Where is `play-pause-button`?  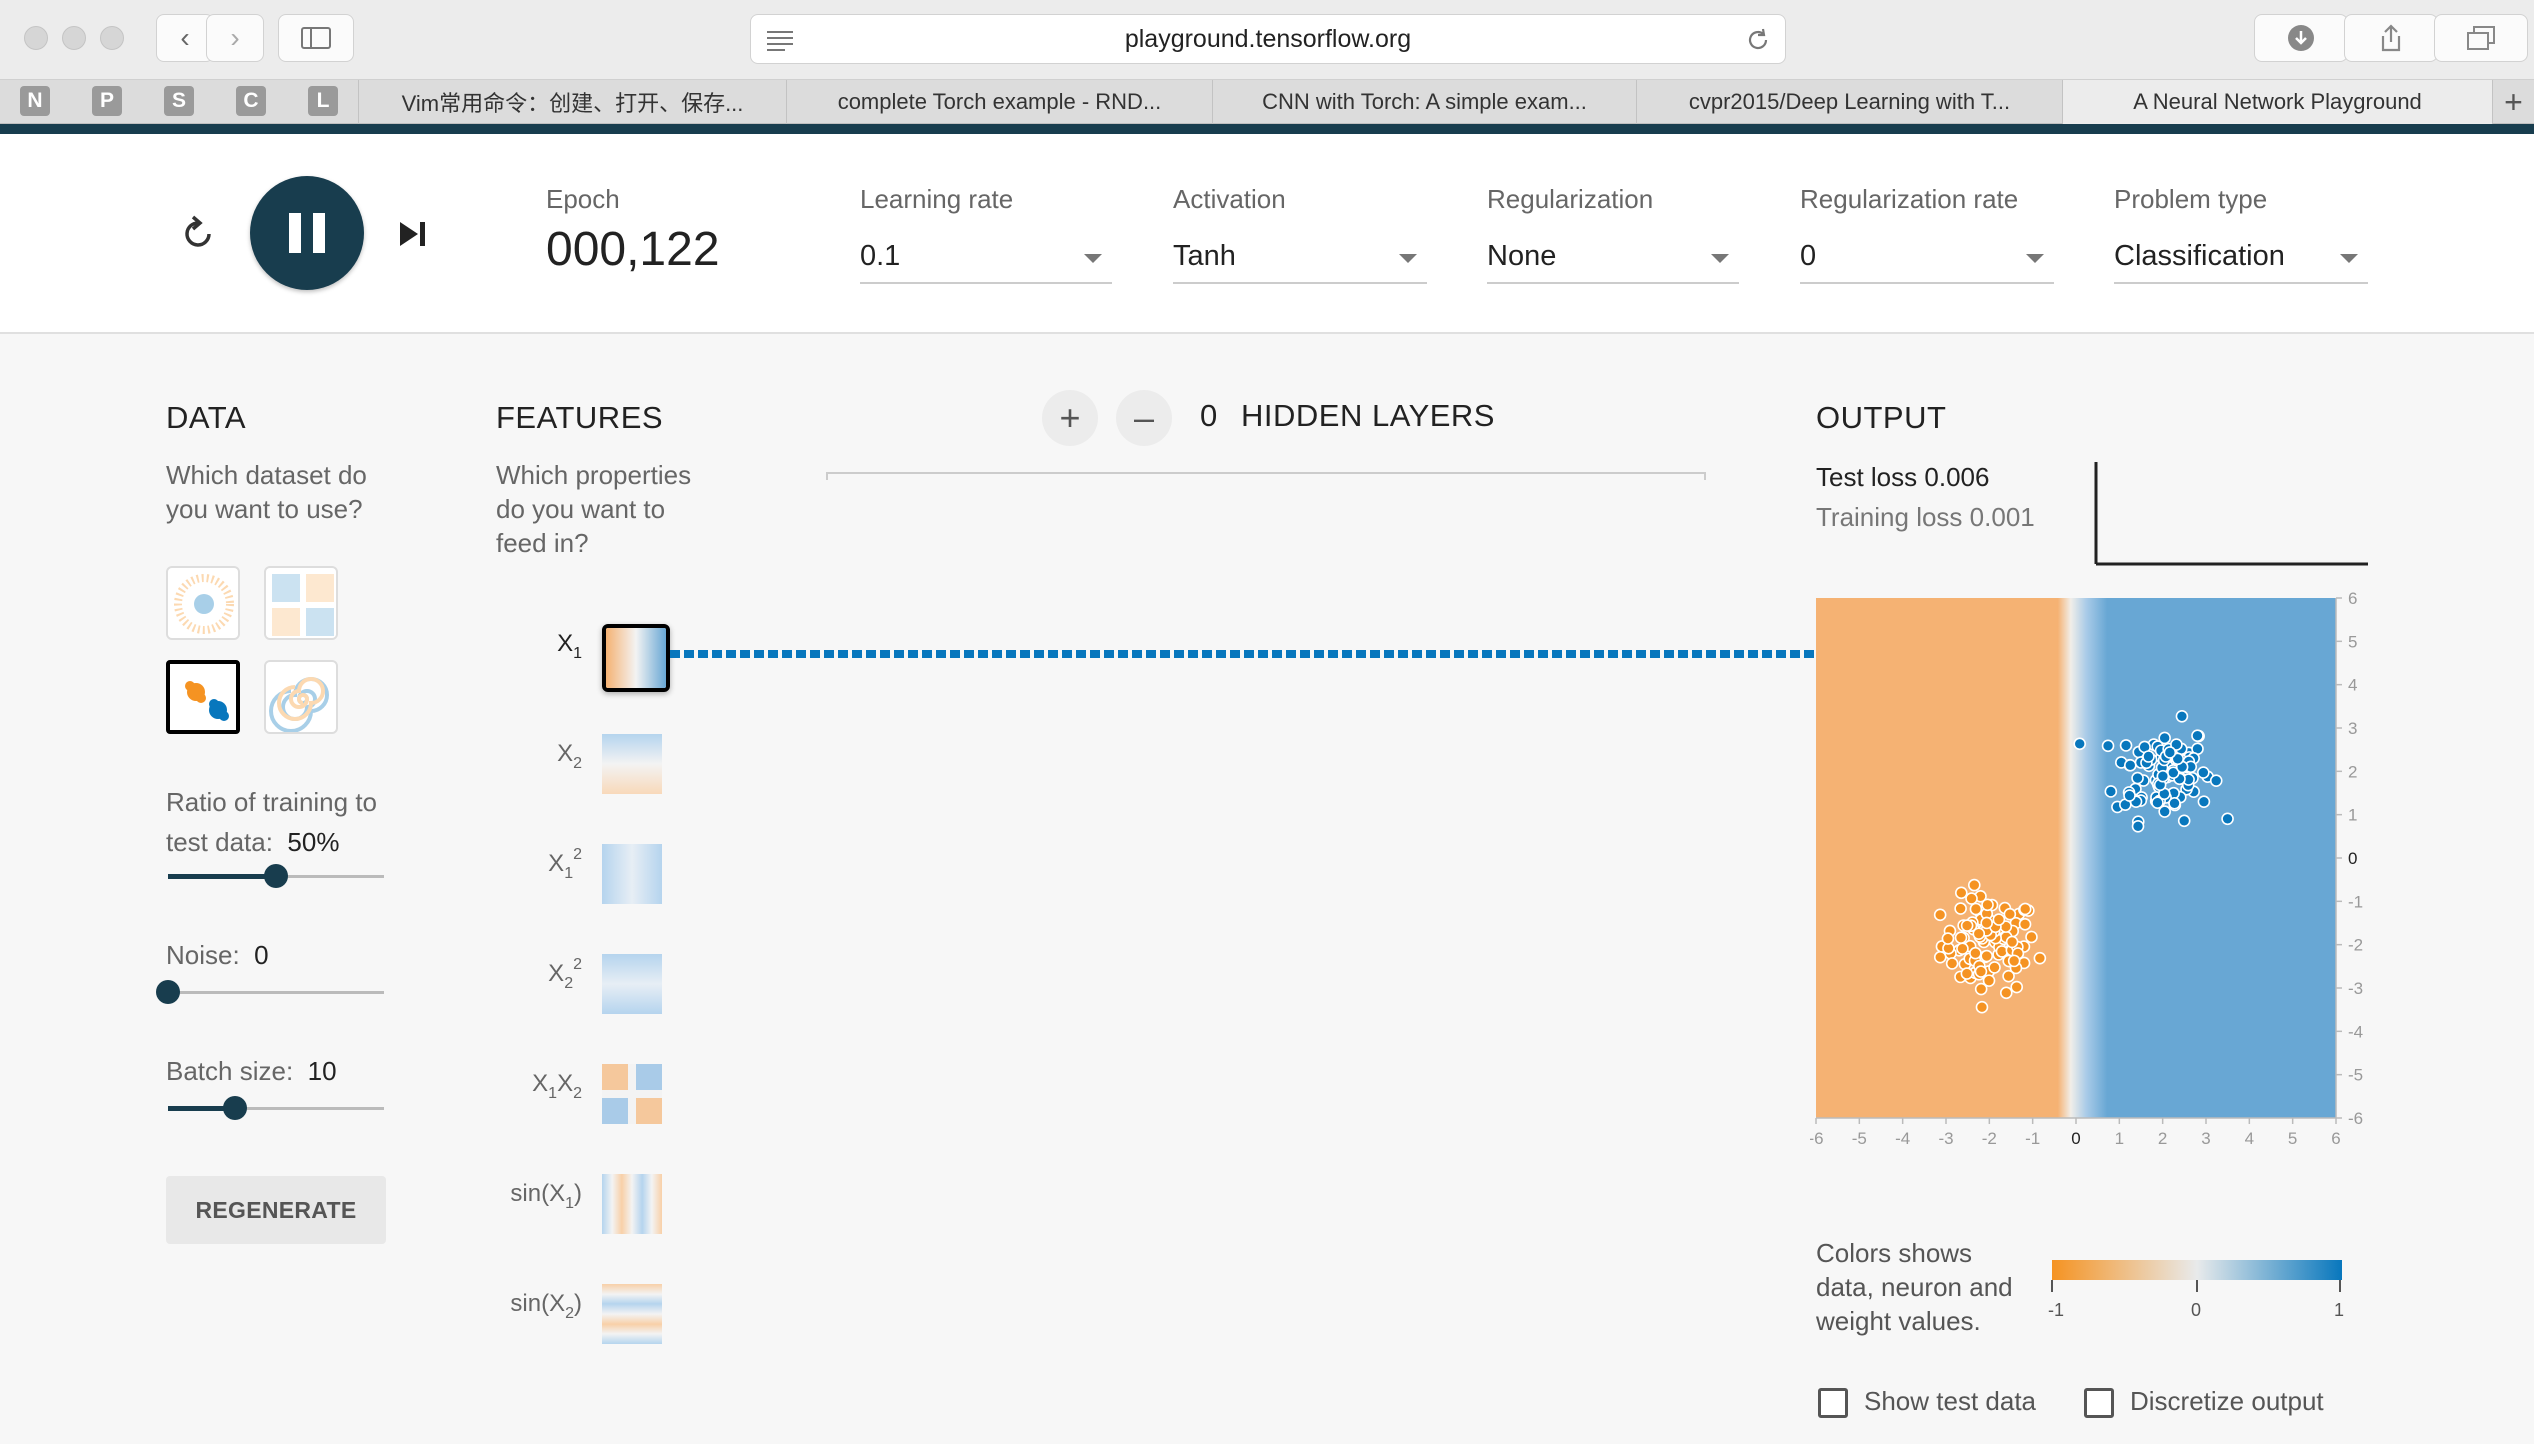
play-pause-button is located at coordinates (307, 233).